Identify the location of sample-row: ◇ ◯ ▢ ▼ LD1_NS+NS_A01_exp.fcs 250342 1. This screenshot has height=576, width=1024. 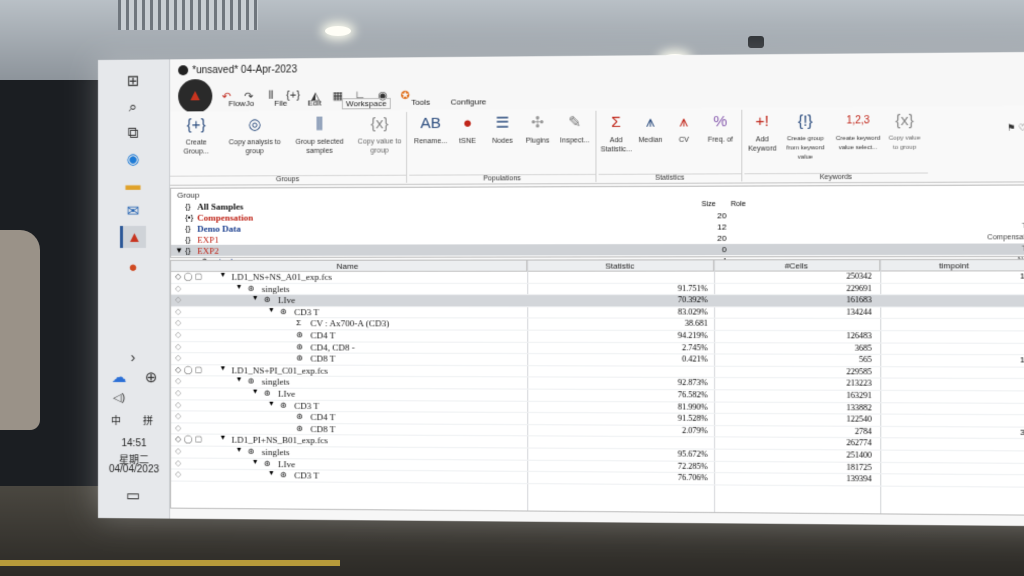
(597, 277).